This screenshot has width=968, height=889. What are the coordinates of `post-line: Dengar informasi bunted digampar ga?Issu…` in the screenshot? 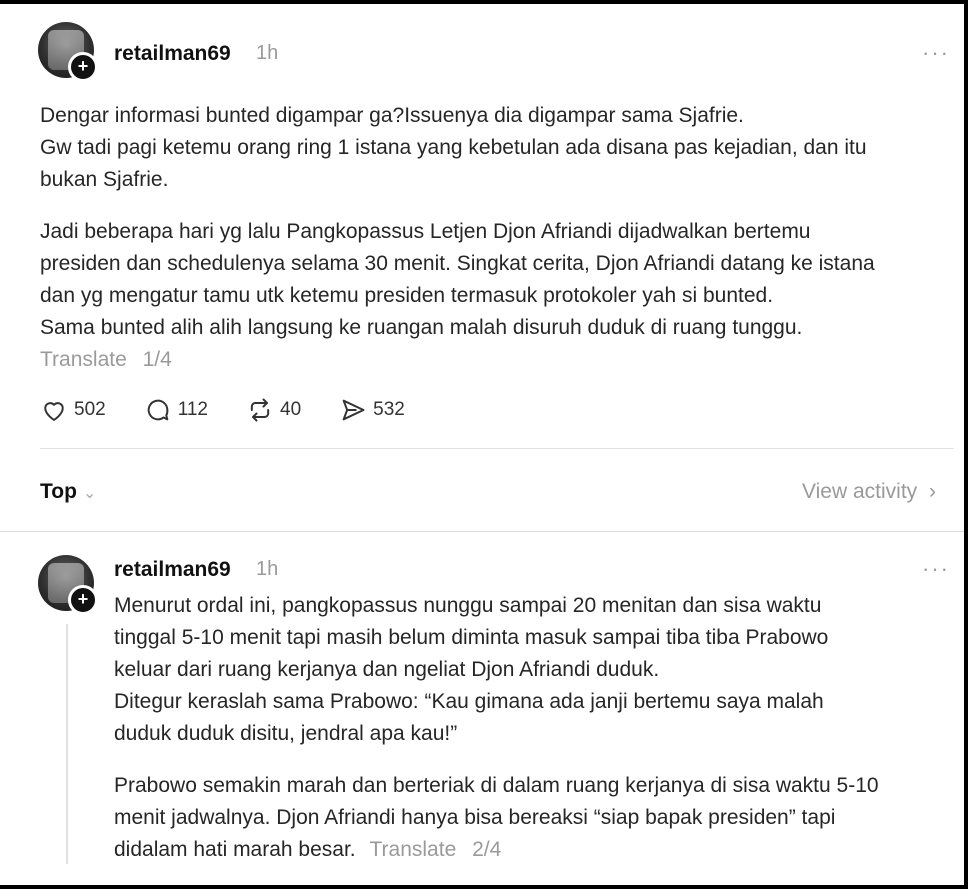 It's located at (392, 115).